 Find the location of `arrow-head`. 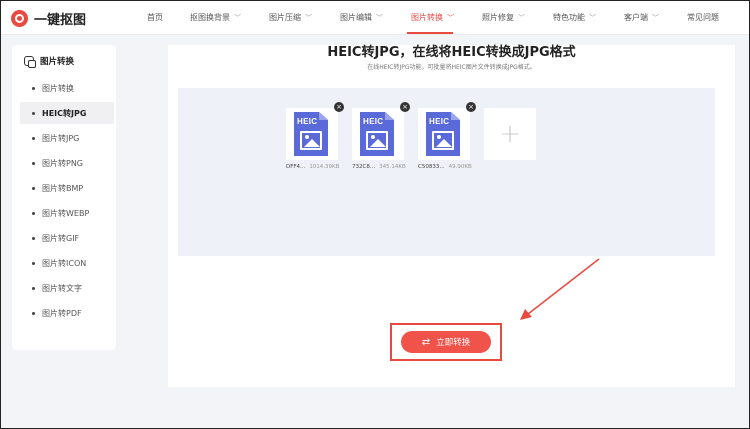

arrow-head is located at coordinates (526, 314).